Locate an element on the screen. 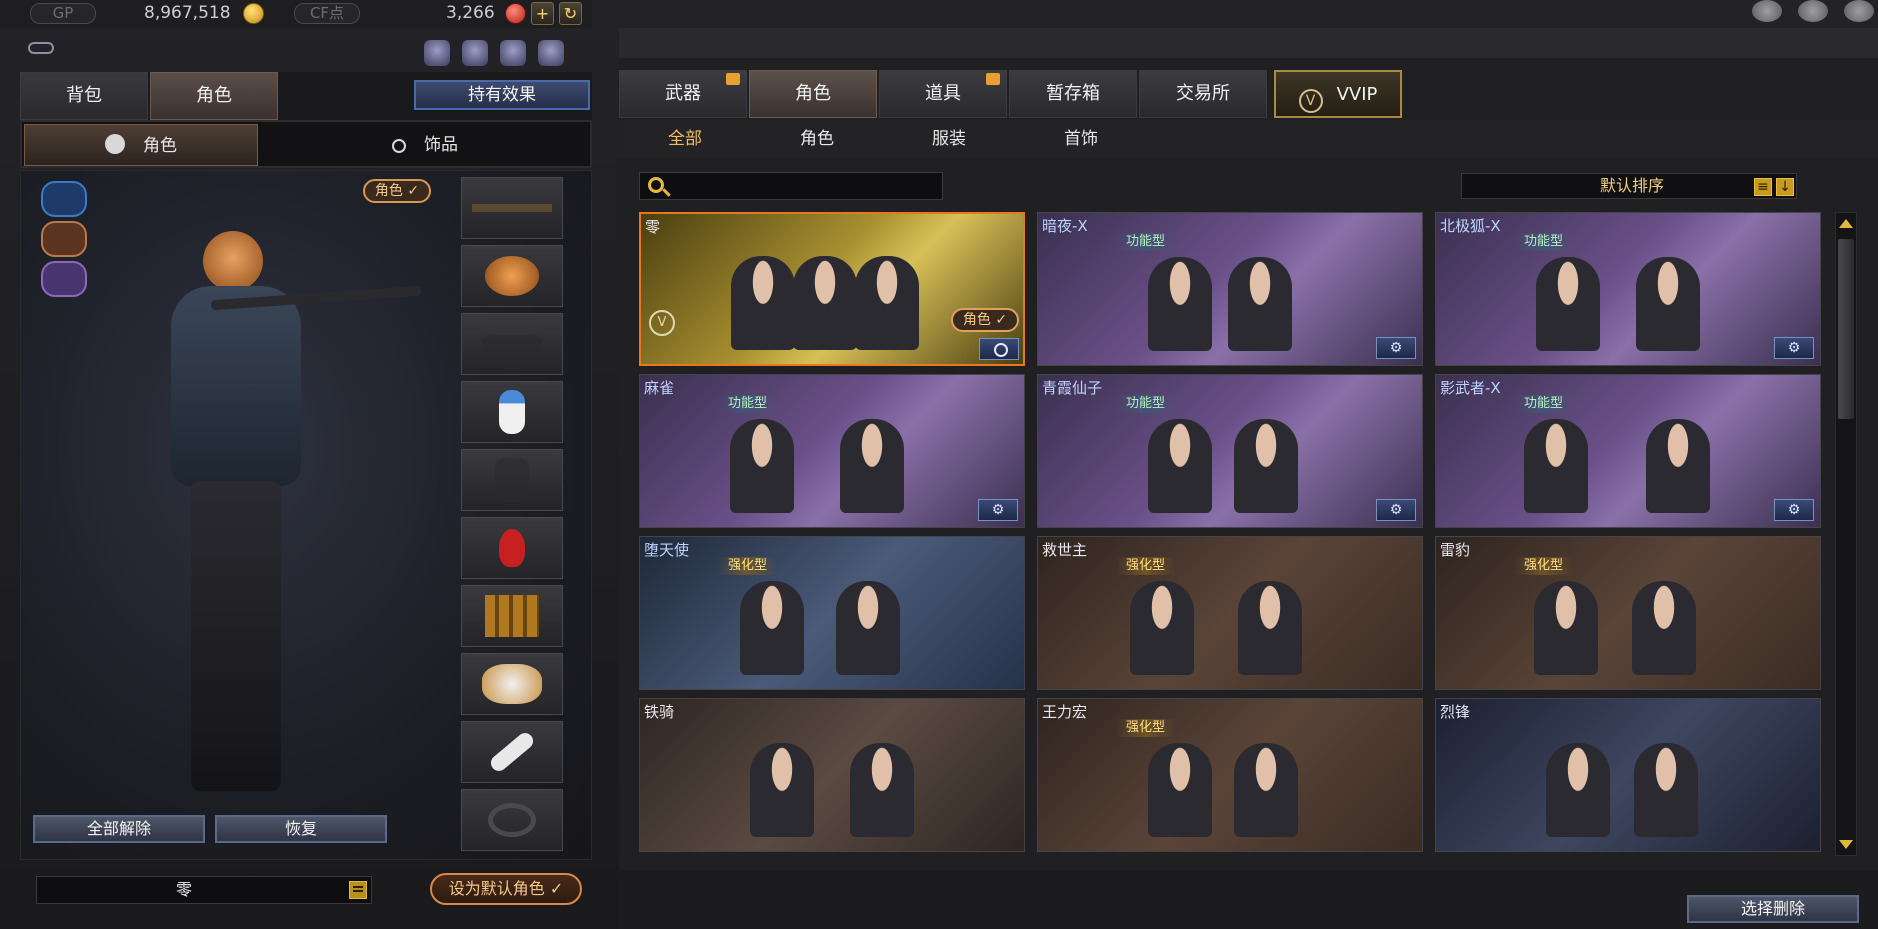 The image size is (1878, 929). character-card: 堕天使 强化型 is located at coordinates (832, 613).